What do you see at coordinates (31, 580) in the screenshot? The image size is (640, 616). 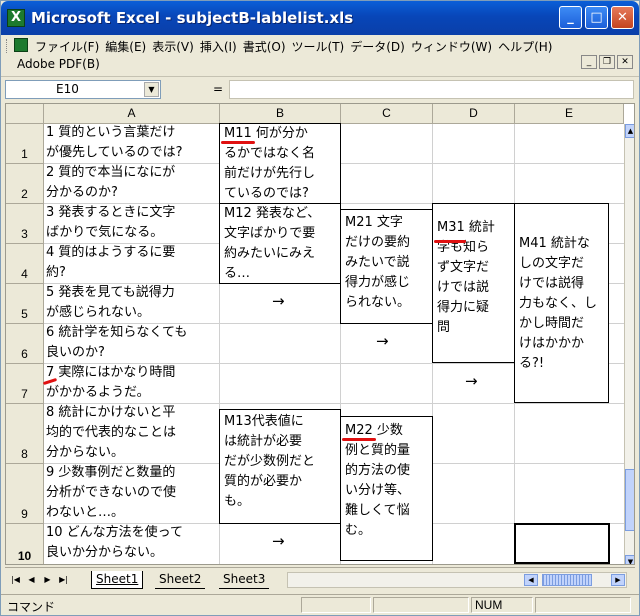 I see `prev-sheet-icon: ◀` at bounding box center [31, 580].